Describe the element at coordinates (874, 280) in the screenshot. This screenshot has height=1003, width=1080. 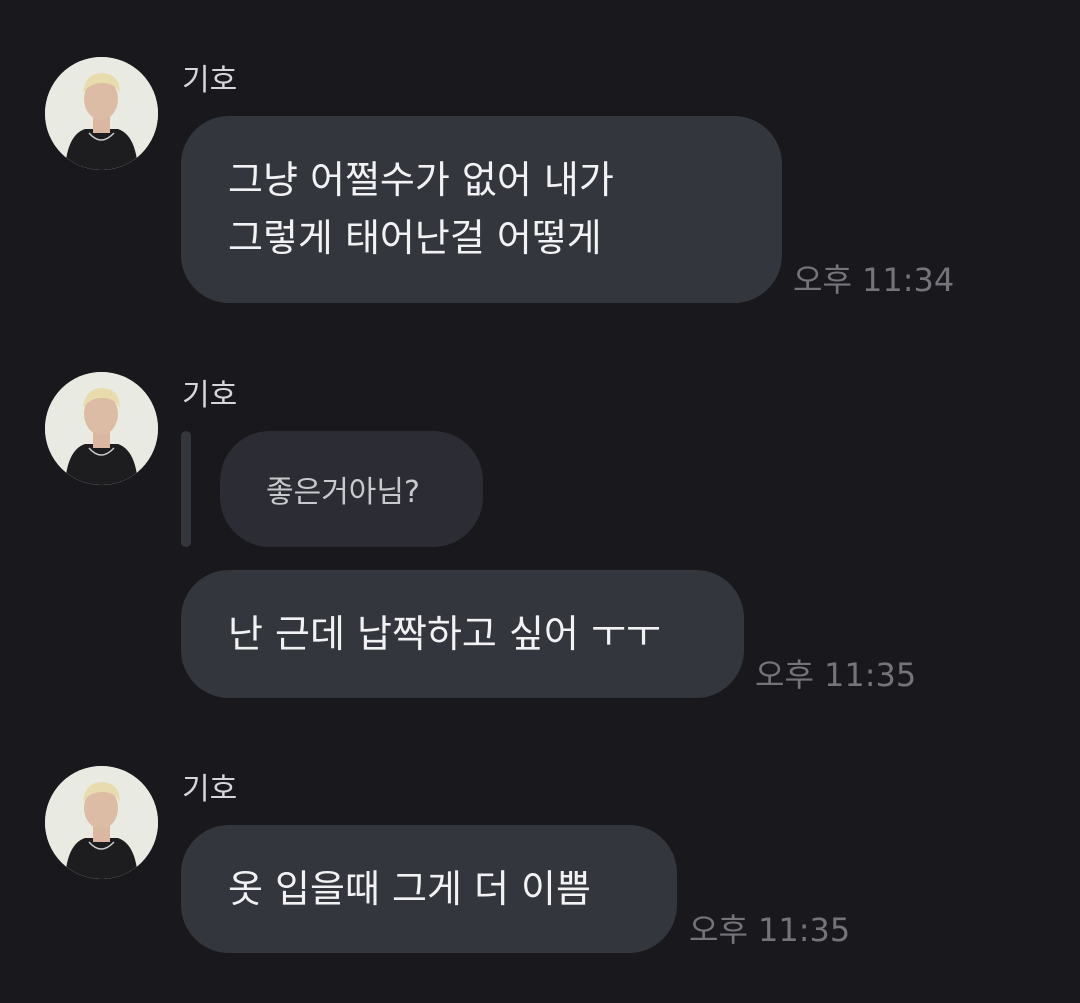
I see `message-timestamp: 오후 11:34` at that location.